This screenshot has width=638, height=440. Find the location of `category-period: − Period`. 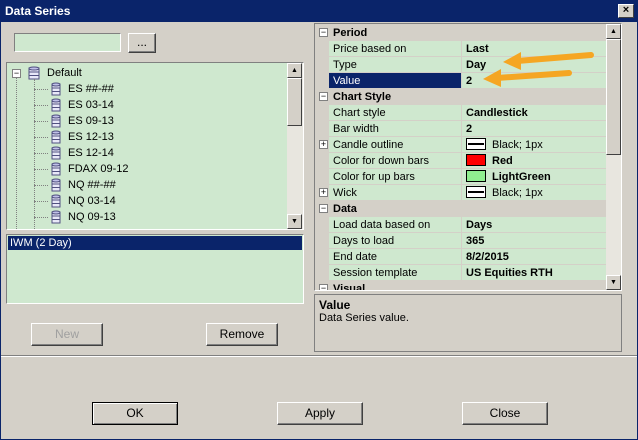

category-period: − Period is located at coordinates (461, 33).